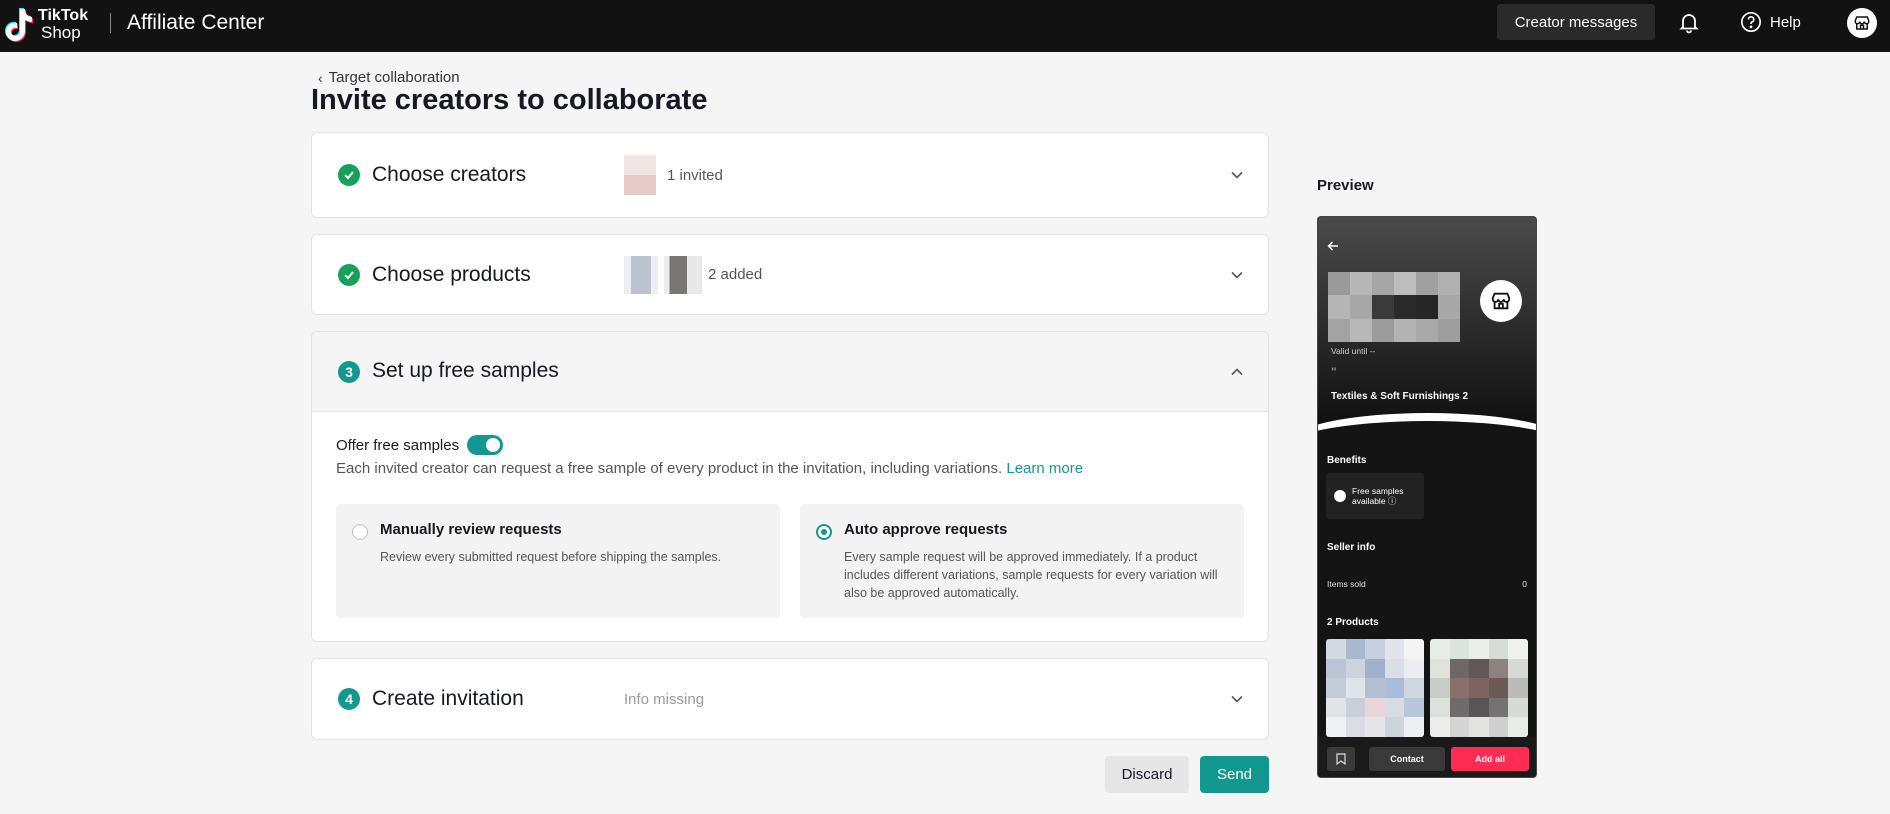 The width and height of the screenshot is (1890, 814). I want to click on send-button: Send, so click(1234, 774).